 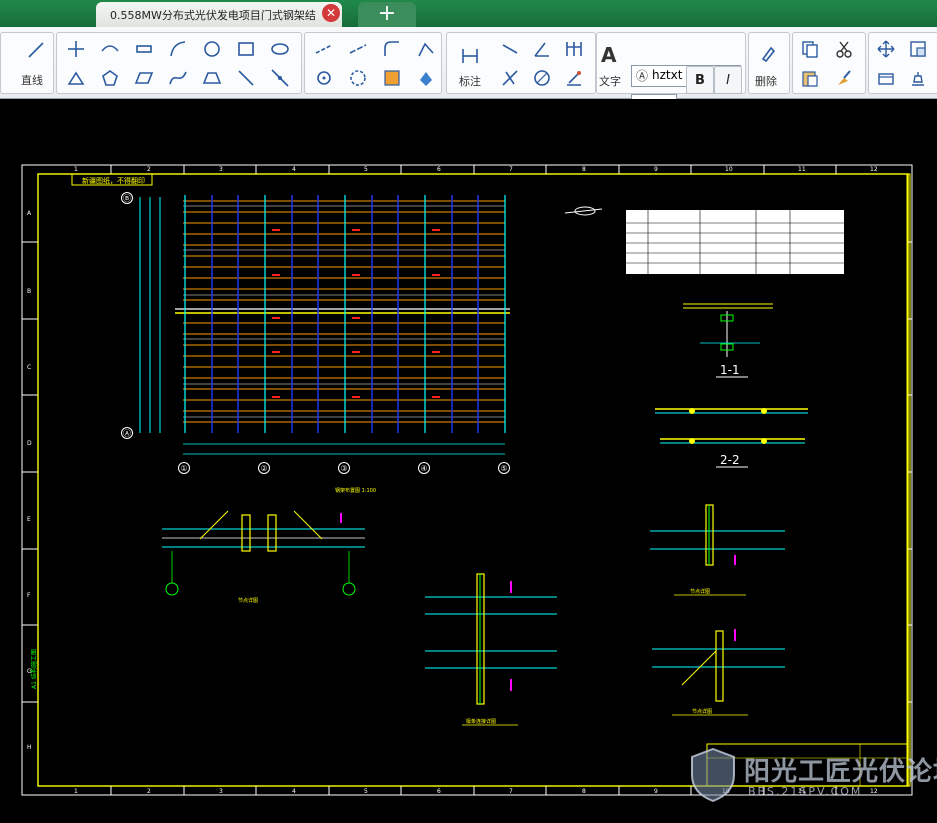 What do you see at coordinates (470, 81) in the screenshot?
I see `dim-label: 标注` at bounding box center [470, 81].